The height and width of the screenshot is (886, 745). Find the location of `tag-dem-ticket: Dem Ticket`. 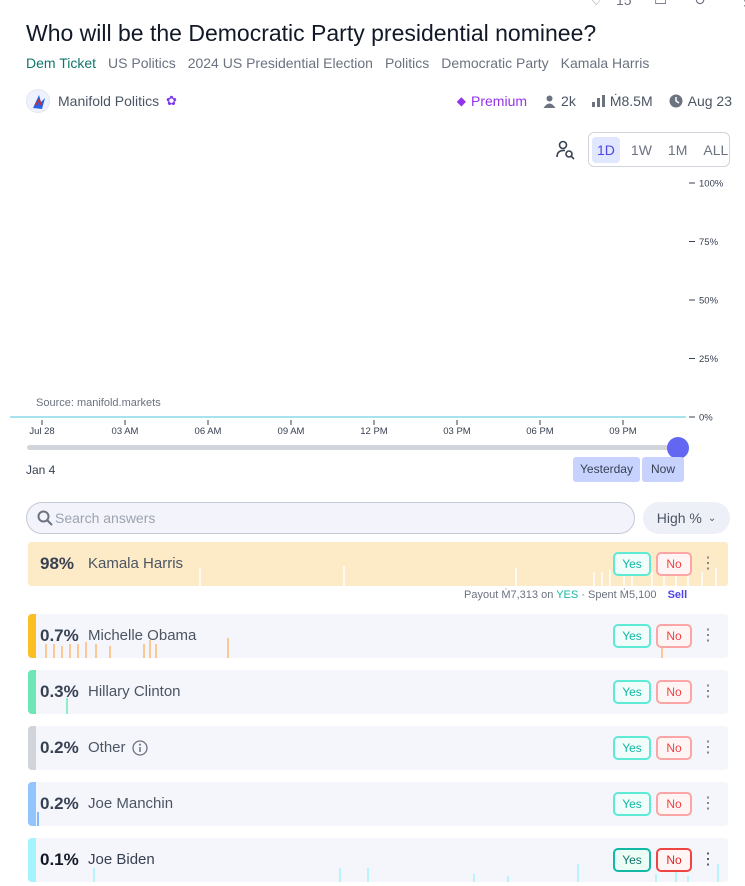

tag-dem-ticket: Dem Ticket is located at coordinates (61, 63).